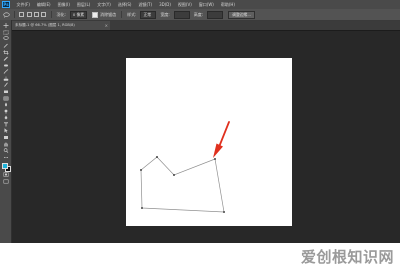 This screenshot has width=400, height=270. What do you see at coordinates (6, 64) in the screenshot?
I see `healing-brush-tool-icon` at bounding box center [6, 64].